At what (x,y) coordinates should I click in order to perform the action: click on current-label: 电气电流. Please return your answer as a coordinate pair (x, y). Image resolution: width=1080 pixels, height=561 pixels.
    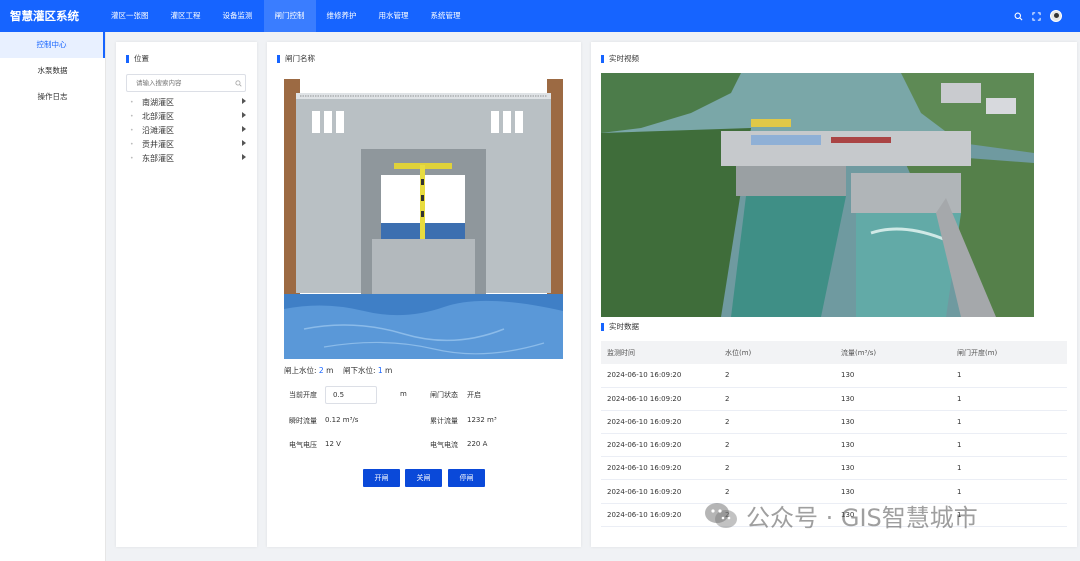
    Looking at the image, I should click on (444, 445).